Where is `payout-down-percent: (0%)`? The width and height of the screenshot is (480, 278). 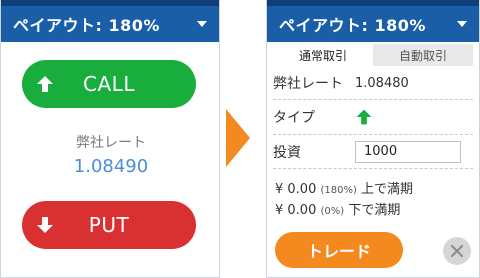
payout-down-percent: (0%) is located at coordinates (332, 211).